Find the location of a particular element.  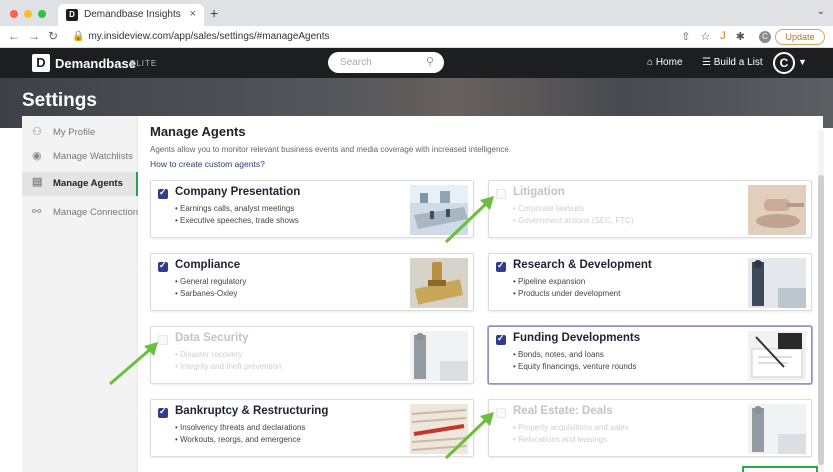

sidebar-item-label: Manage Watchlists is located at coordinates (93, 156).